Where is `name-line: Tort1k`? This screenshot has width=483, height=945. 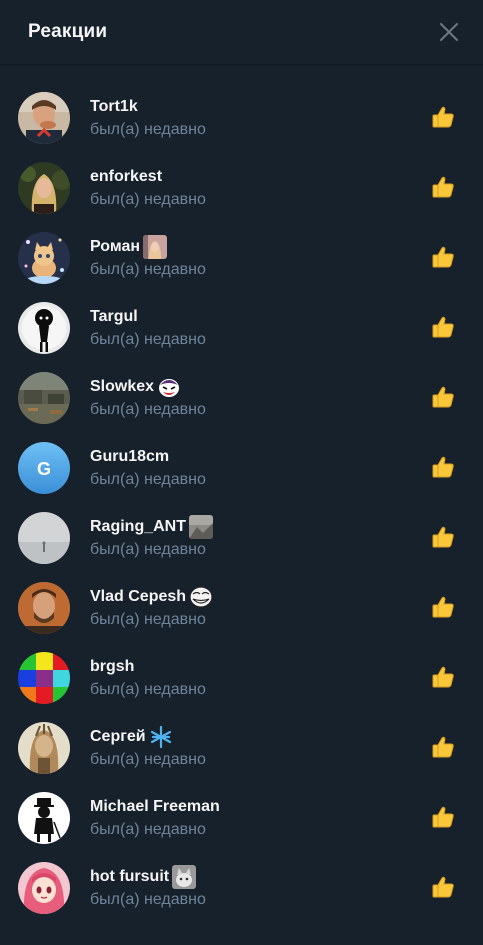 name-line: Tort1k is located at coordinates (114, 107).